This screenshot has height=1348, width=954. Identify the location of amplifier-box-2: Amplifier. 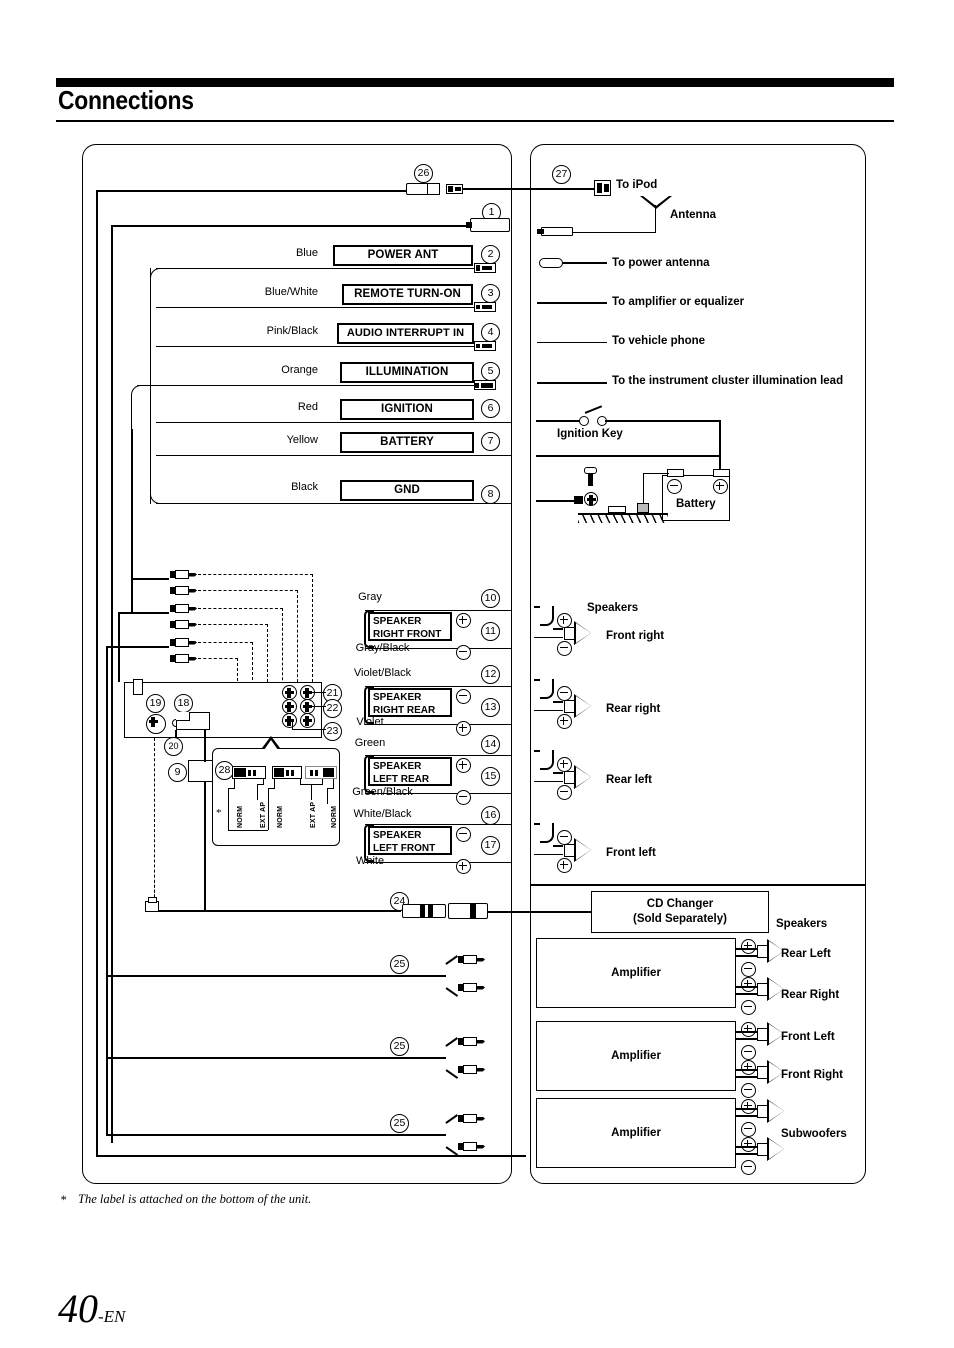
(636, 1056).